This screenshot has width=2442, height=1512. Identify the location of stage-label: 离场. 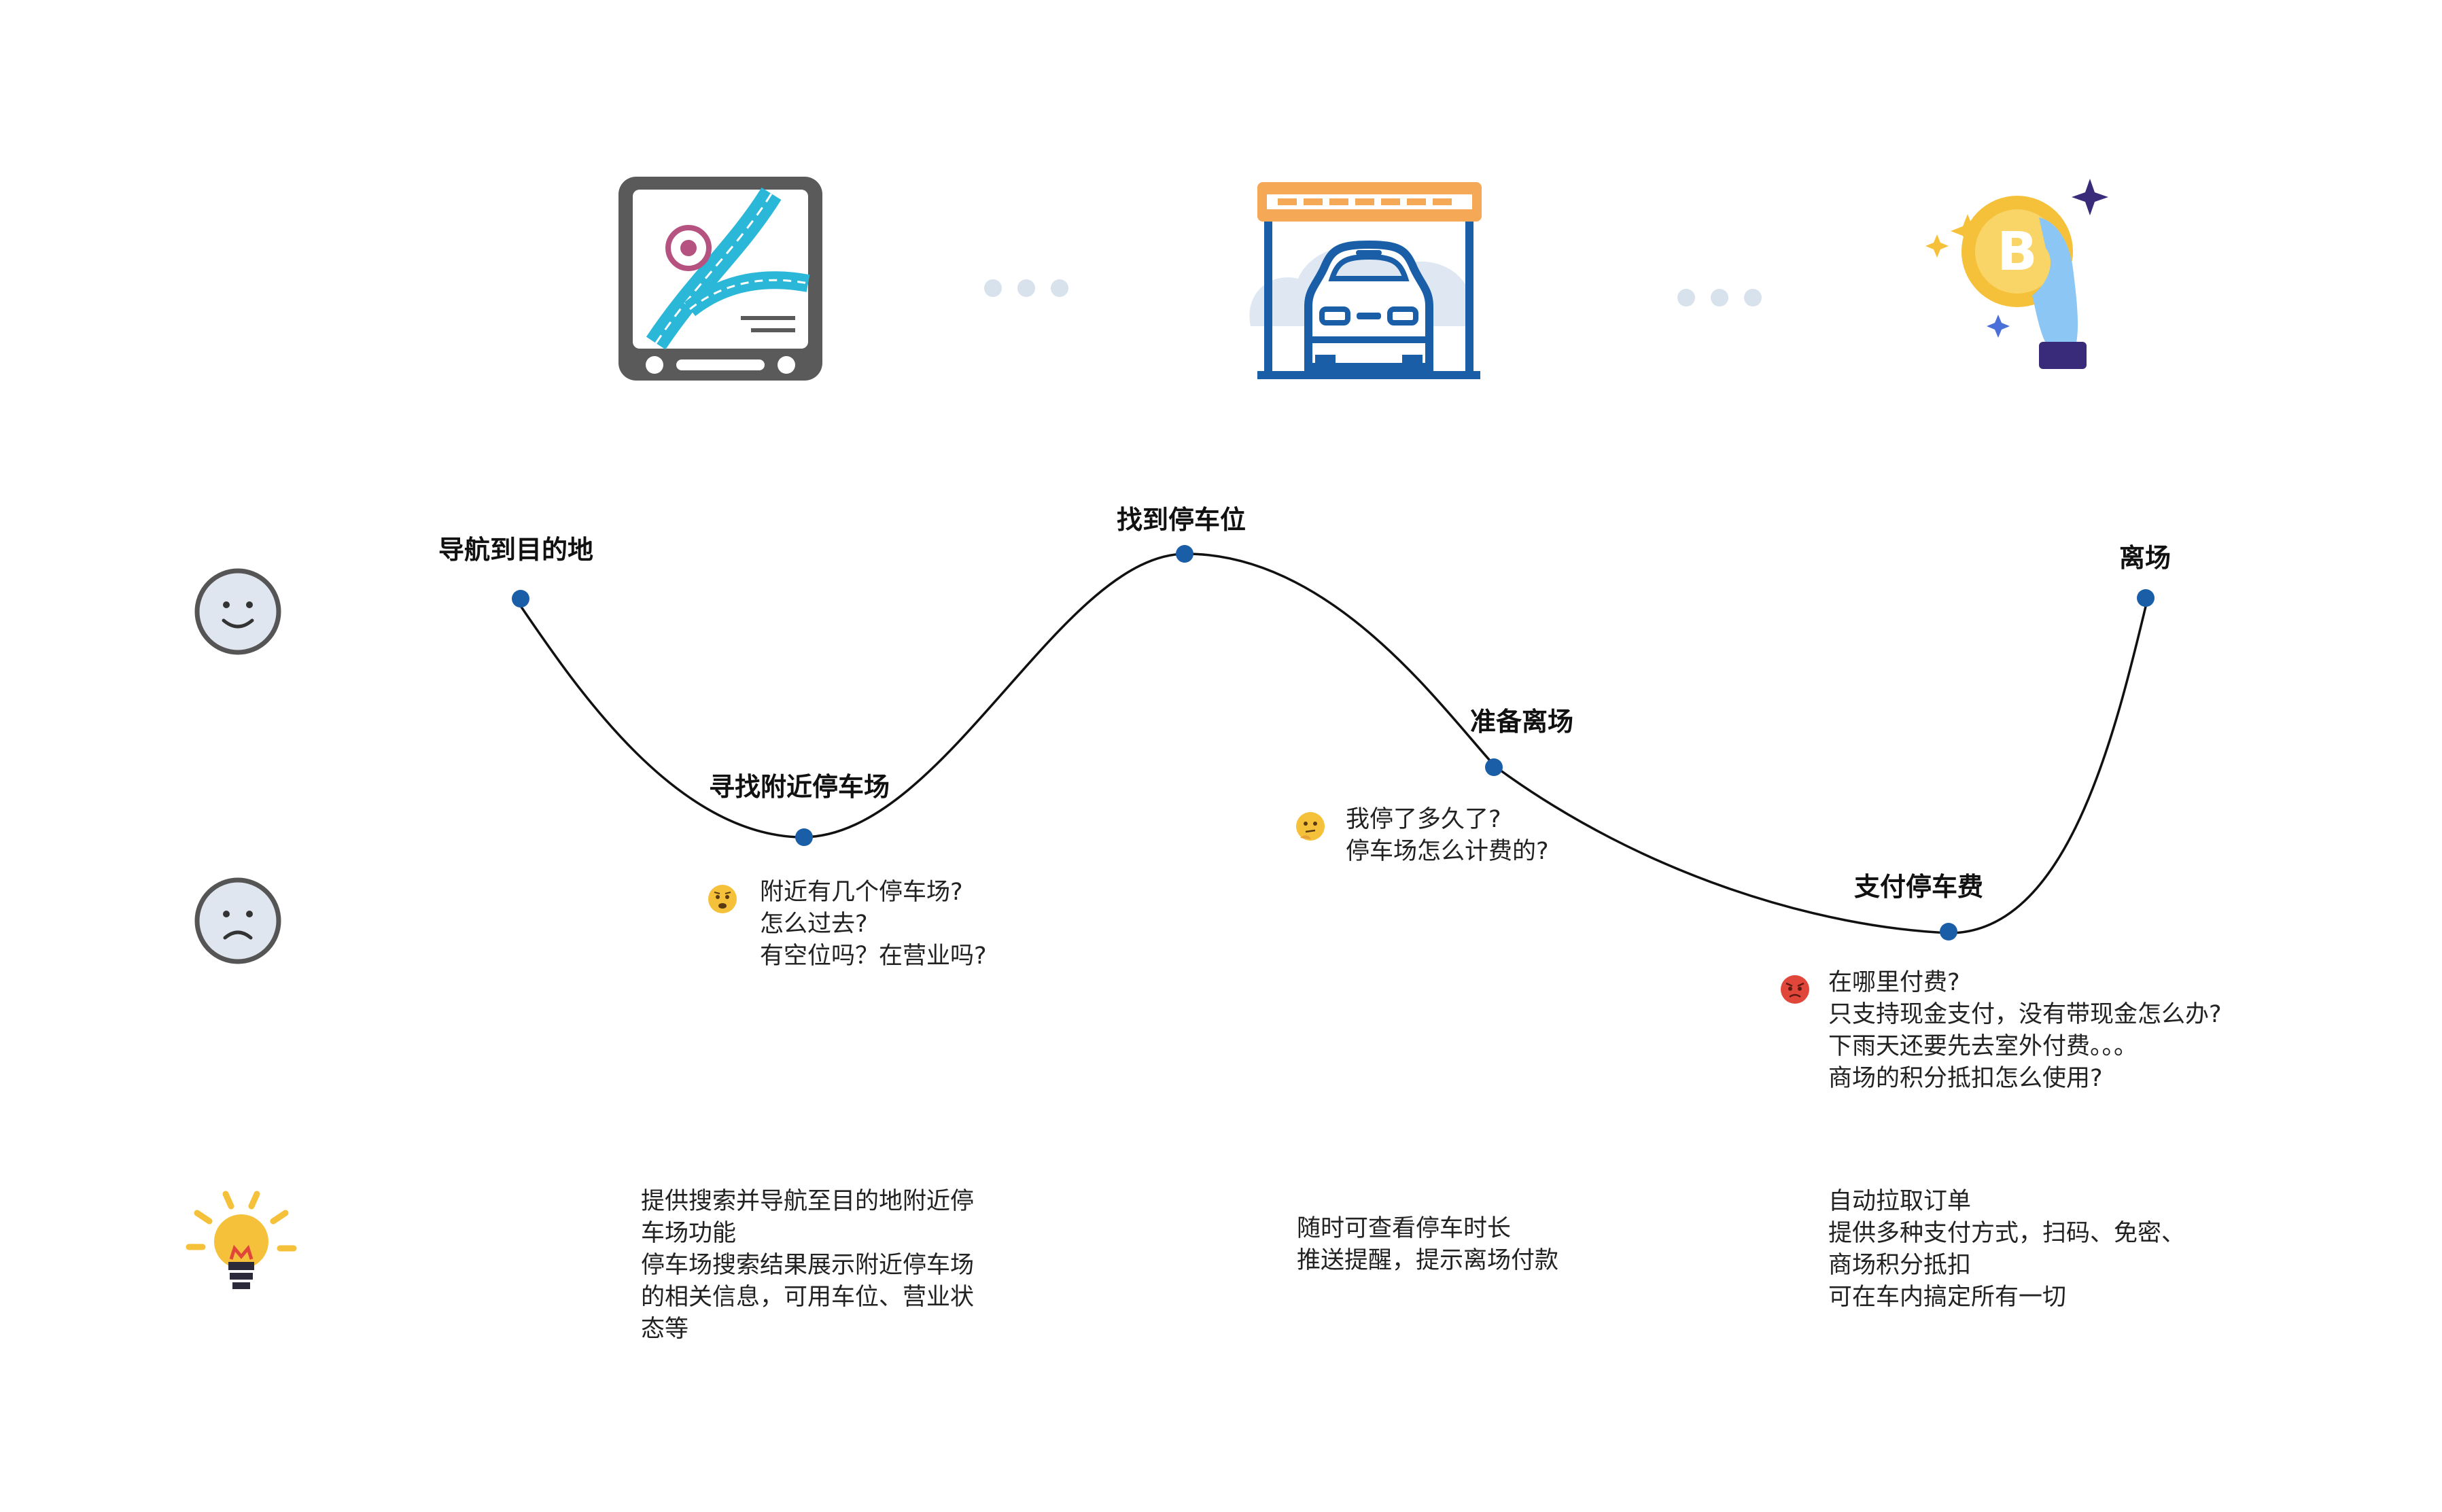
(2145, 558).